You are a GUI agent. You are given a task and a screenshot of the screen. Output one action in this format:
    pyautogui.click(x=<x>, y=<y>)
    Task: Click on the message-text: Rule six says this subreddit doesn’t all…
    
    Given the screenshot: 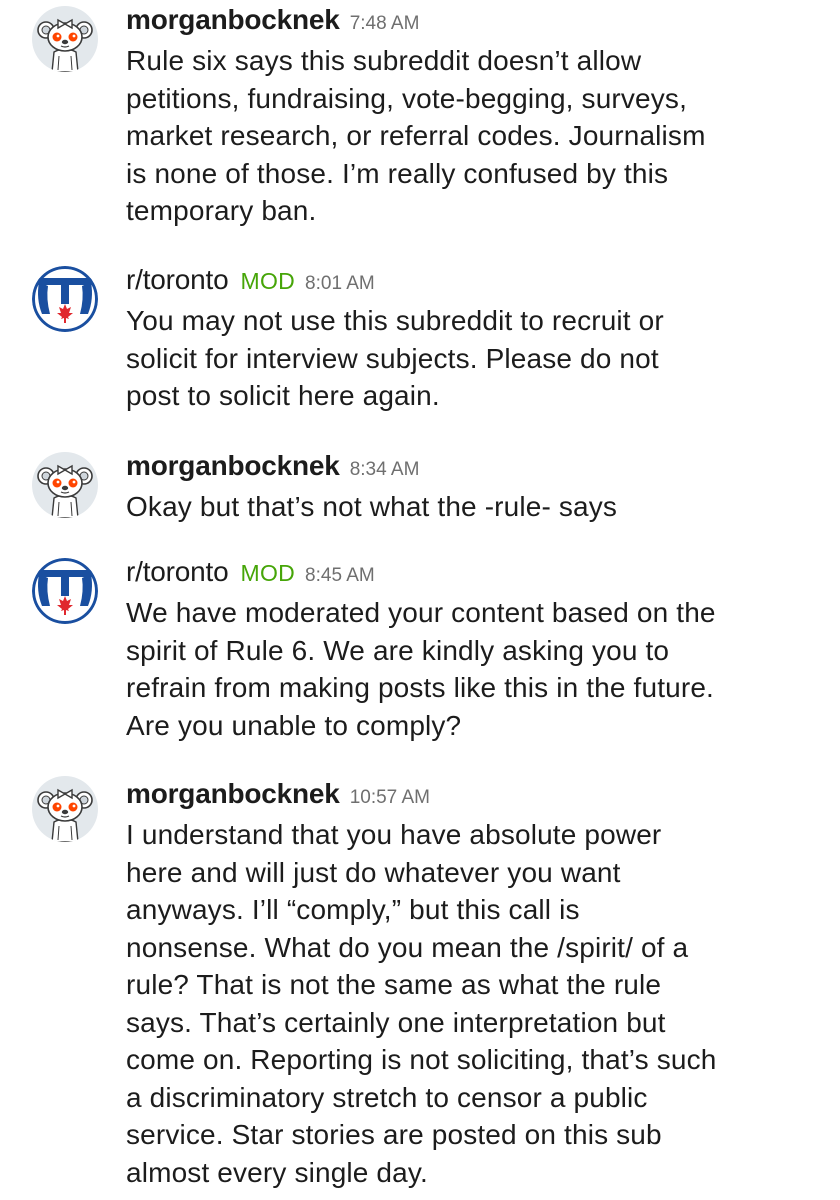 What is the action you would take?
    pyautogui.click(x=416, y=135)
    